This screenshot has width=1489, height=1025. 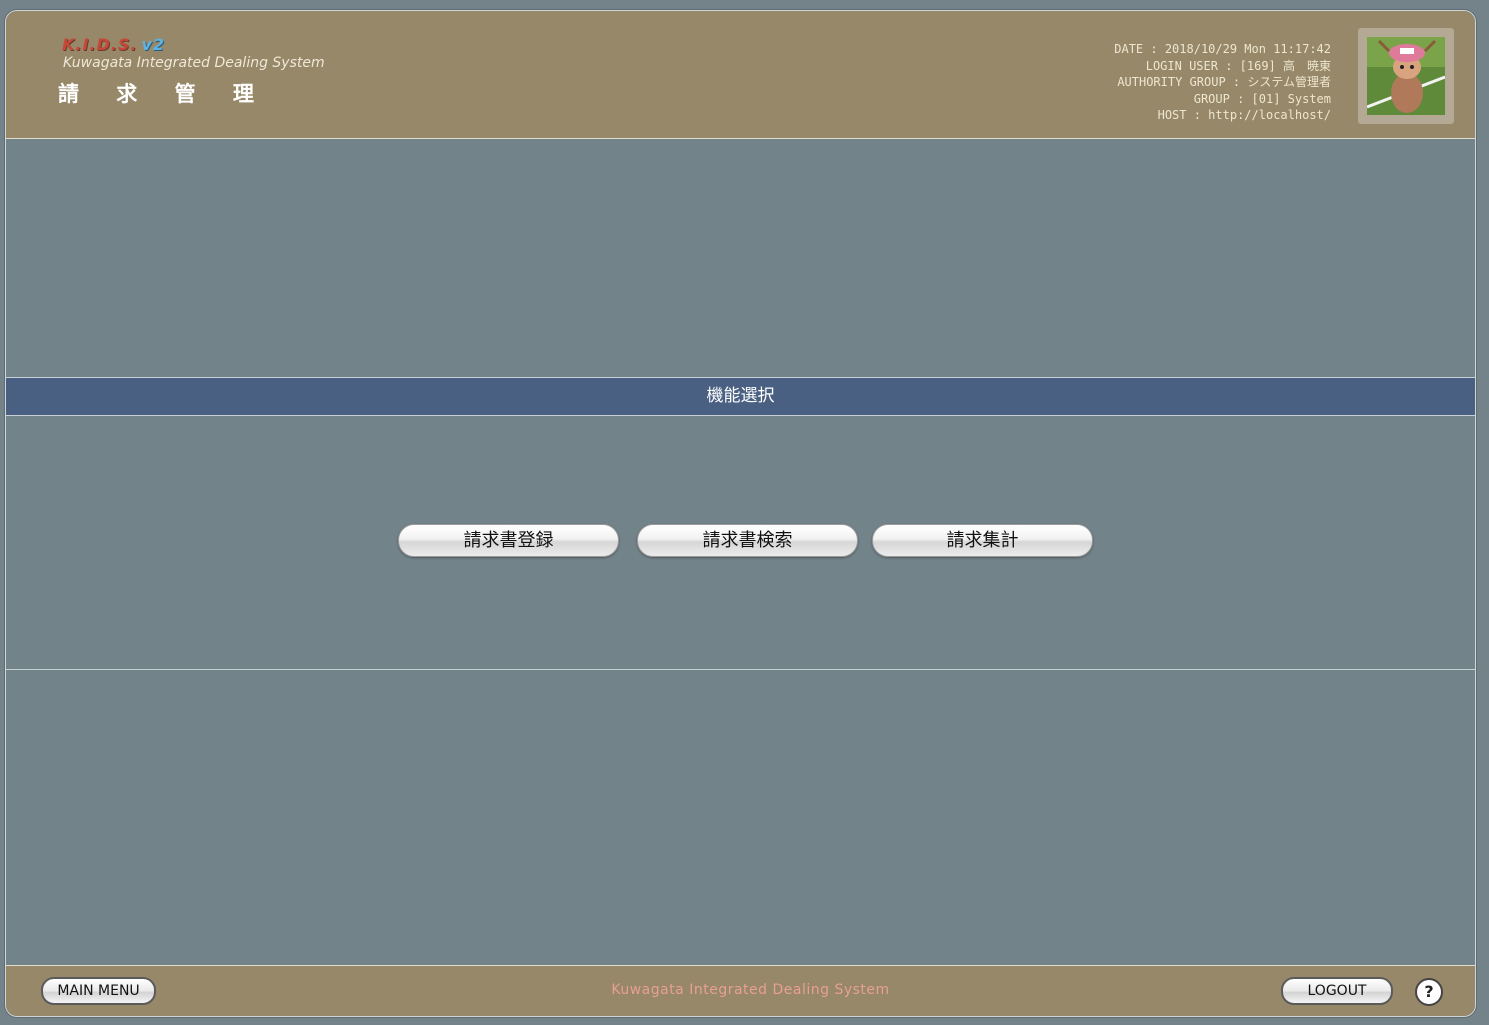 What do you see at coordinates (508, 540) in the screenshot?
I see `invoice-register-button: 請求書登録` at bounding box center [508, 540].